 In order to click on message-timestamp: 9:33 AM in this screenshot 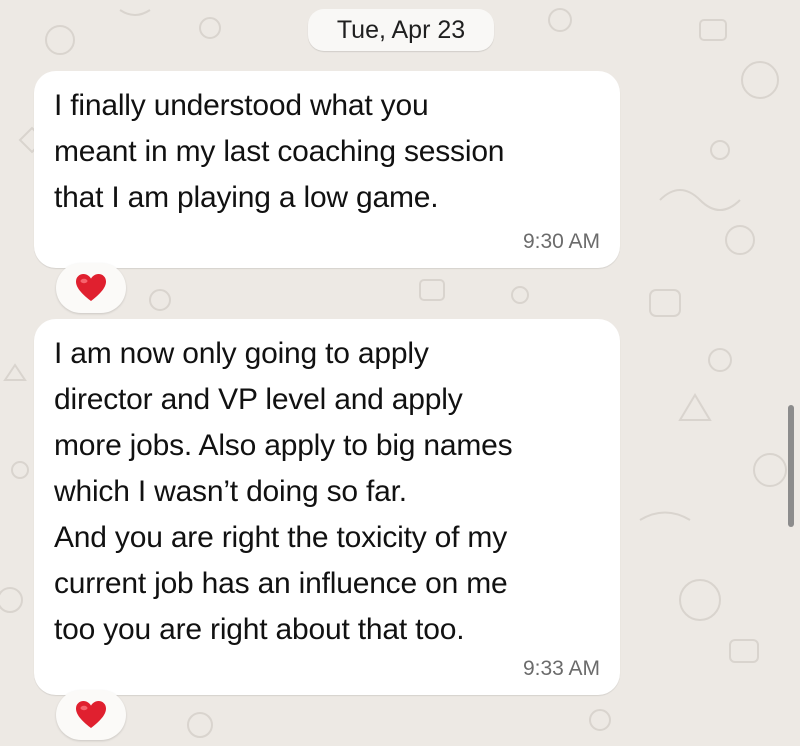, I will do `click(561, 668)`.